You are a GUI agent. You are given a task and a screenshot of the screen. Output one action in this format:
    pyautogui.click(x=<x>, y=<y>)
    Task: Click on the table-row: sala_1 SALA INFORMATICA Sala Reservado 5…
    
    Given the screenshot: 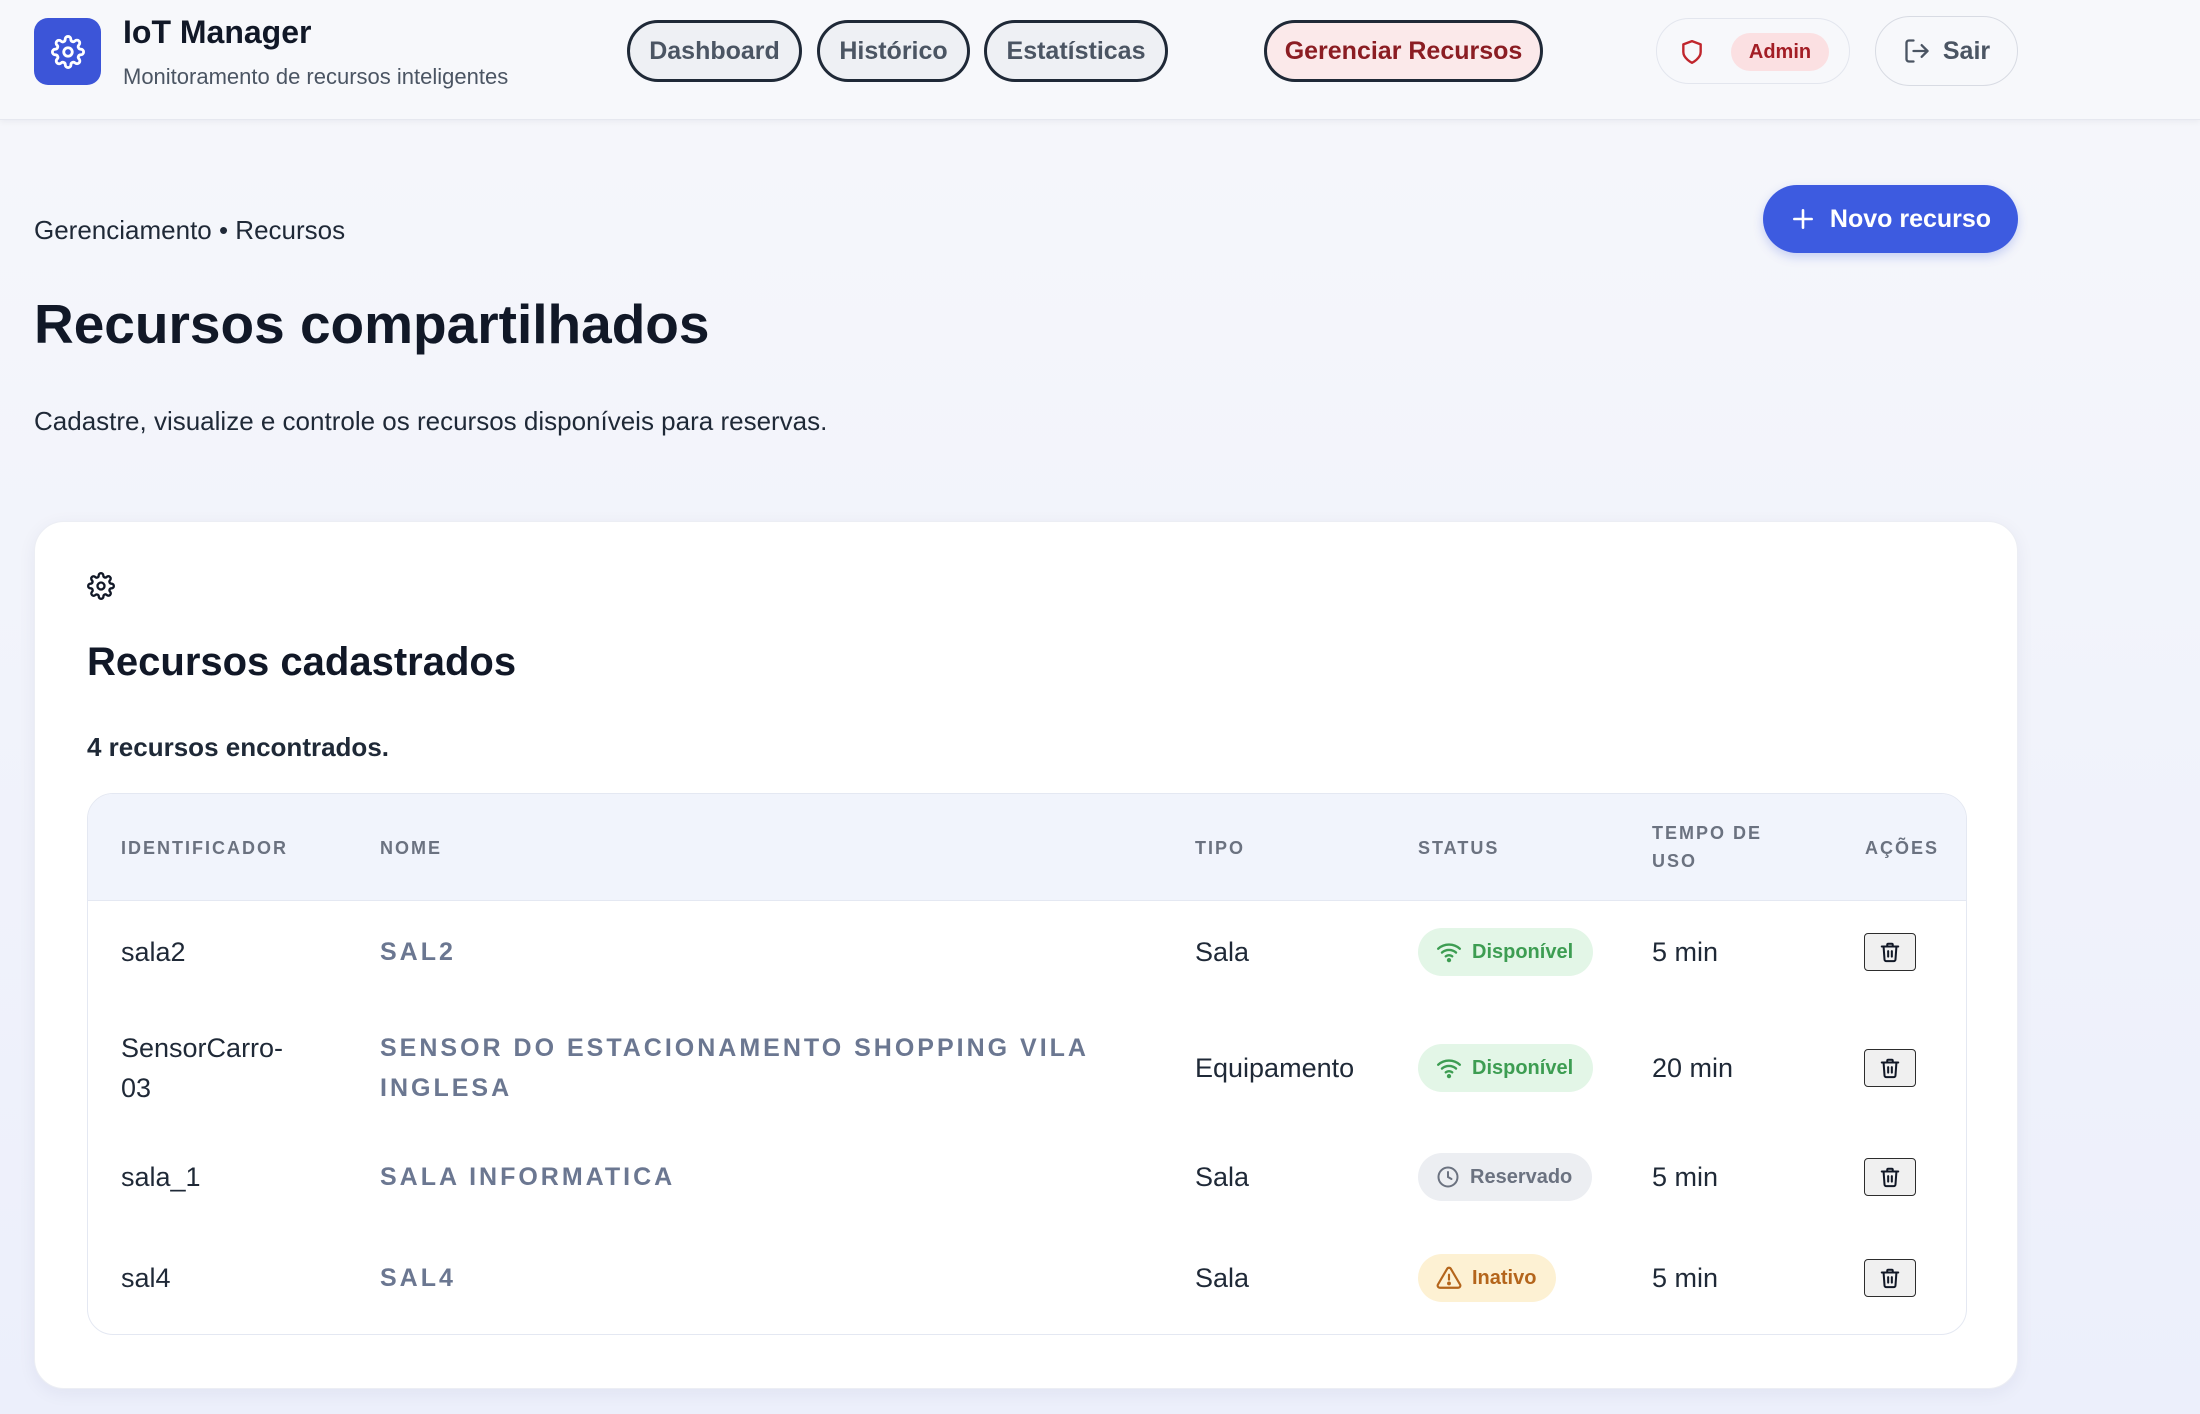 What is the action you would take?
    pyautogui.click(x=1027, y=1184)
    